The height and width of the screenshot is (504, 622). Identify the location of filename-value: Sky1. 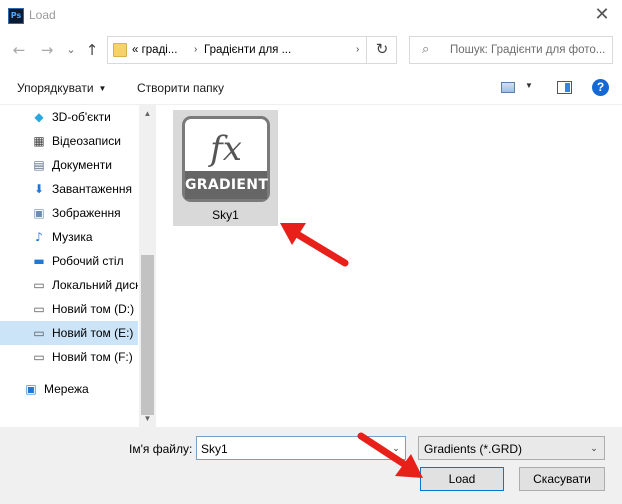
(214, 449).